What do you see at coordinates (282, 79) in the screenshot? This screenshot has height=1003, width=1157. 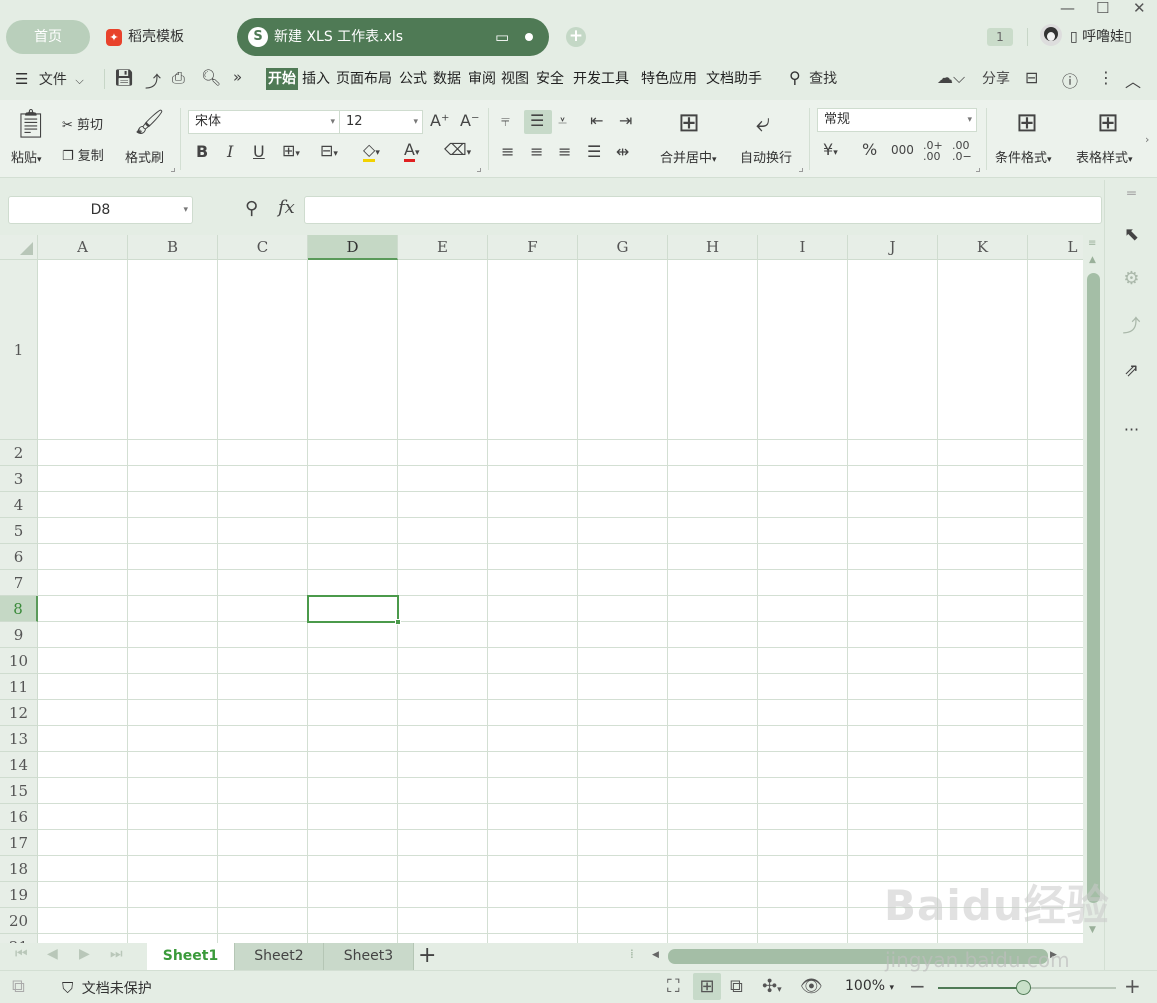 I see `tab-start: 开始` at bounding box center [282, 79].